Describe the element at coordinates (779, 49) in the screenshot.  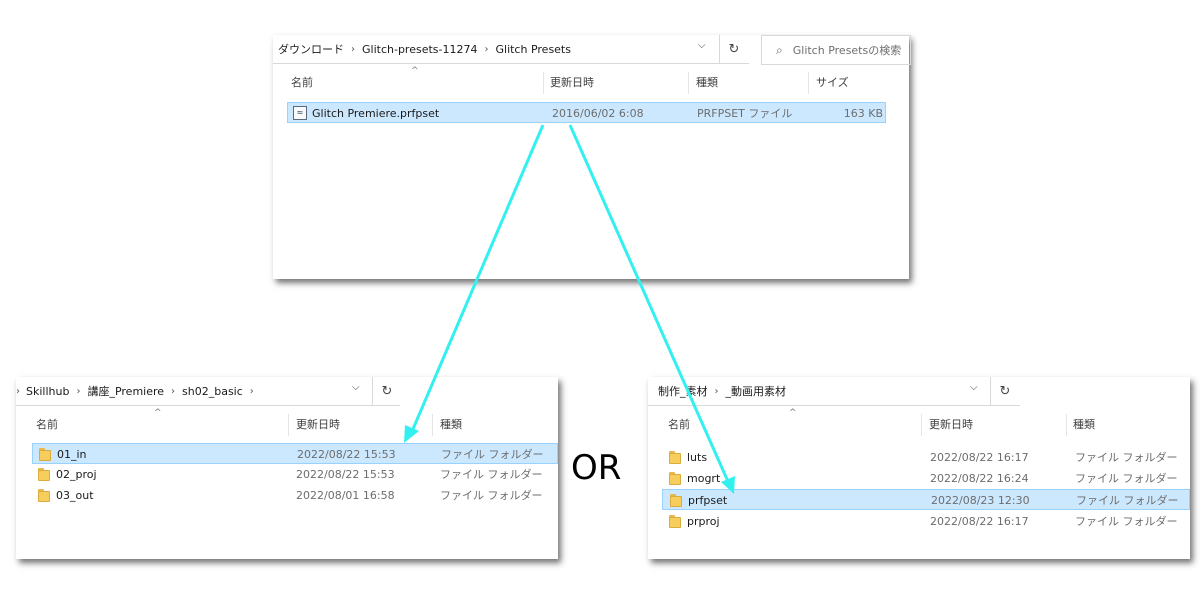
I see `search-icon: ⌕` at that location.